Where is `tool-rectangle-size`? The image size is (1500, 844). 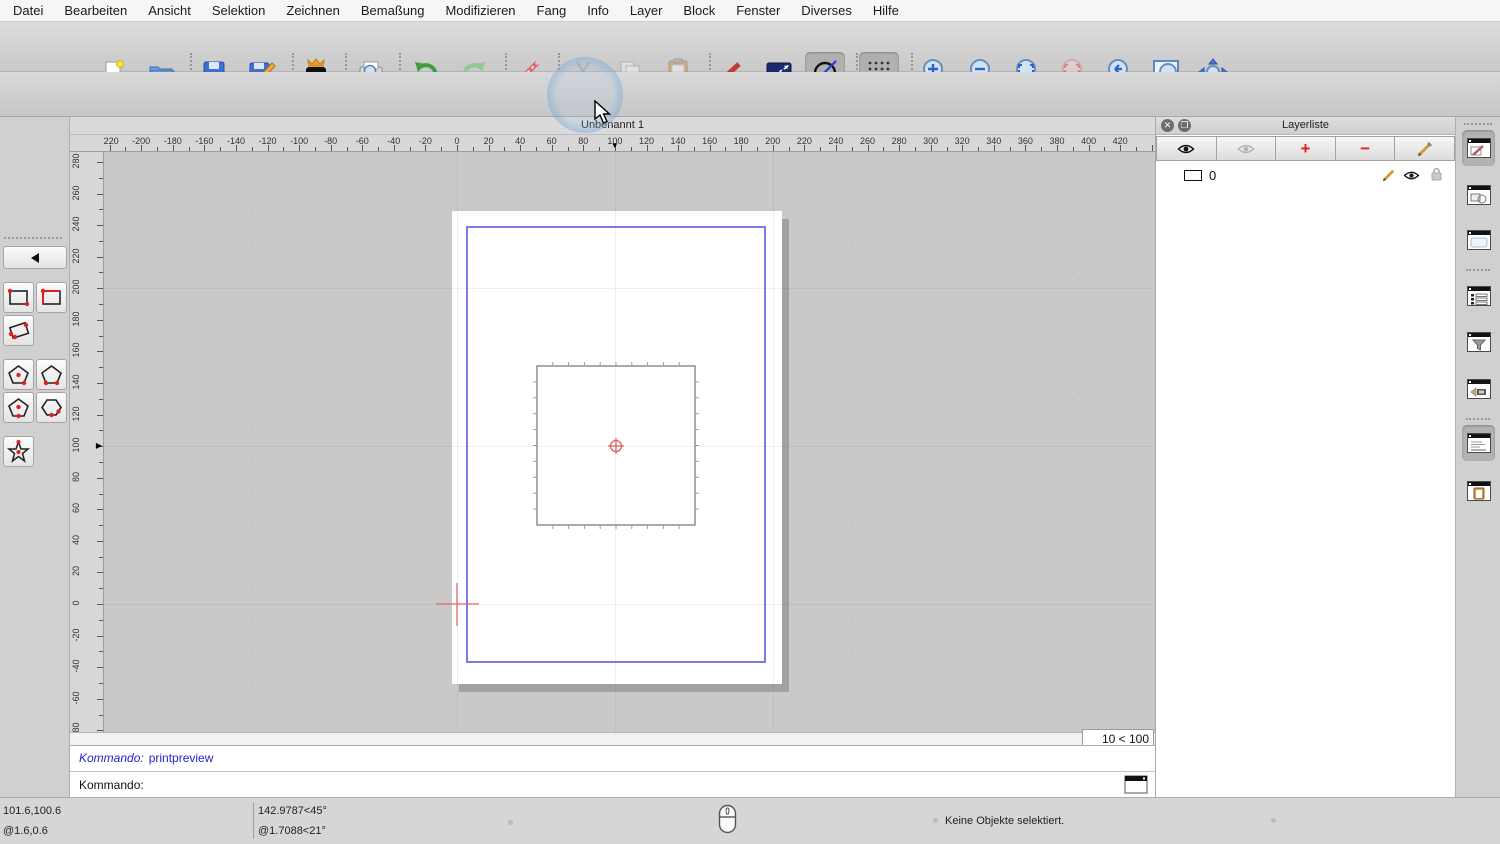 tool-rectangle-size is located at coordinates (51, 297).